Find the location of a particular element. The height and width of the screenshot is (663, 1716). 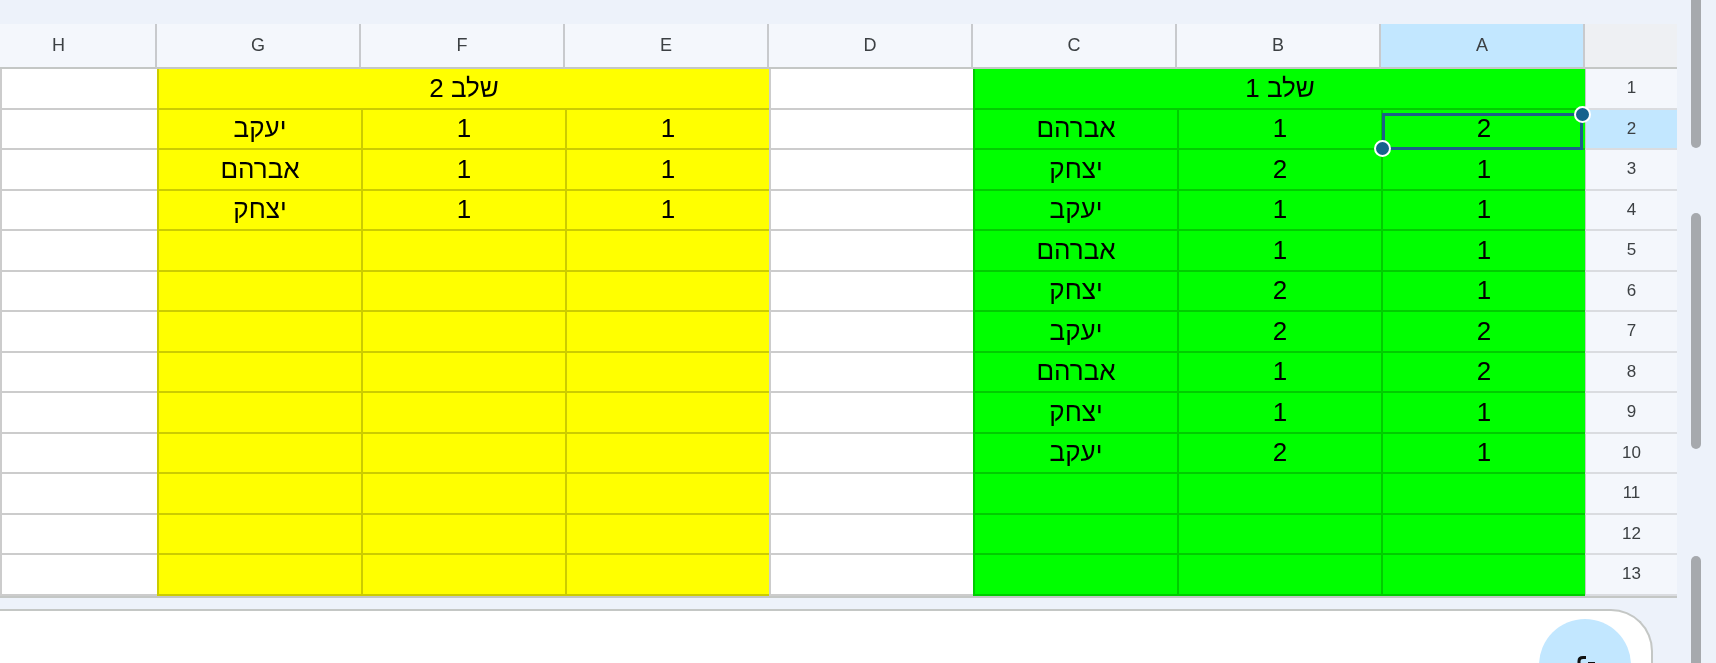

row-header: 1 is located at coordinates (1631, 89).